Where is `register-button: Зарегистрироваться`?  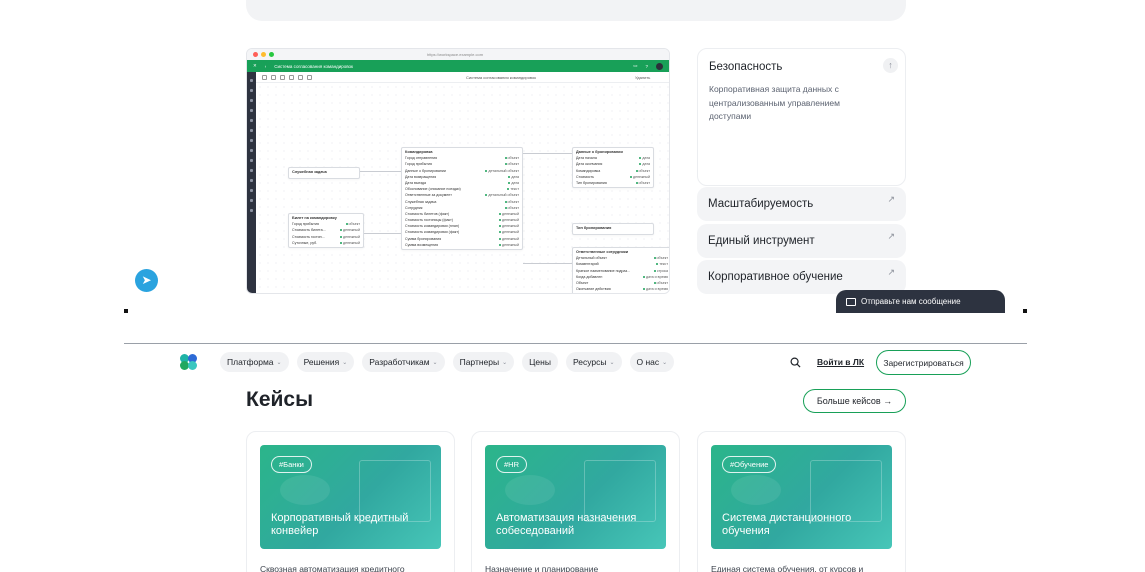 register-button: Зарегистрироваться is located at coordinates (923, 362).